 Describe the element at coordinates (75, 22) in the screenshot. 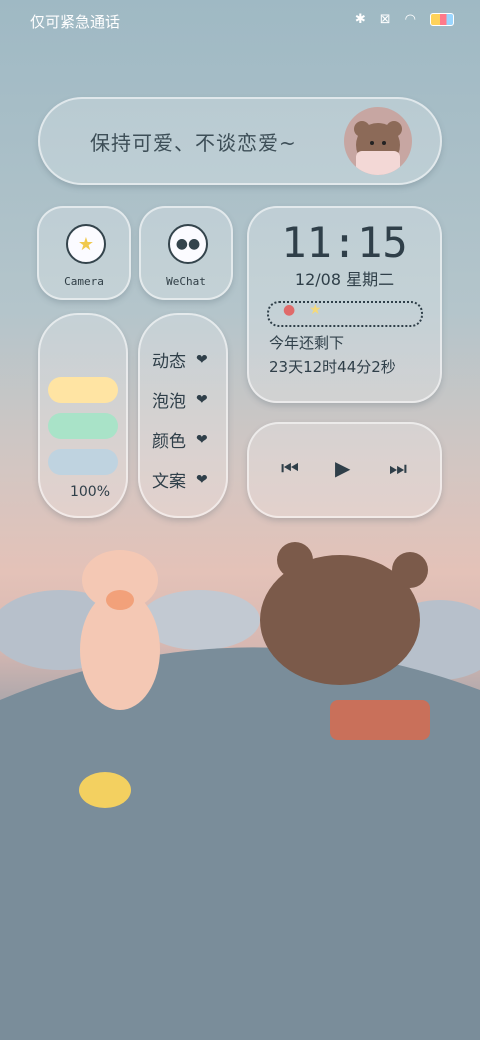

I see `carrier-text: 仅可紧急通话` at that location.